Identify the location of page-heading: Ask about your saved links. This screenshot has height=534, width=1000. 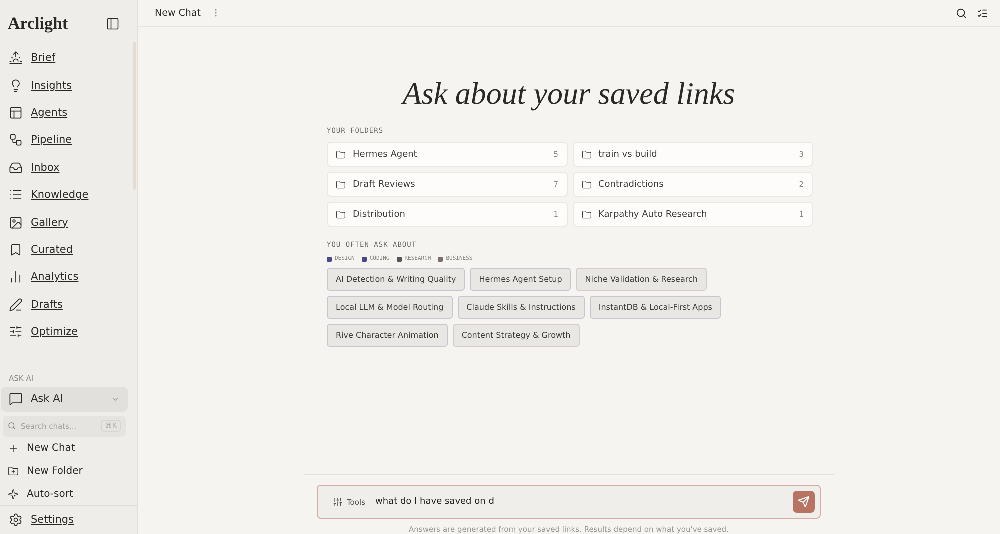
(569, 94).